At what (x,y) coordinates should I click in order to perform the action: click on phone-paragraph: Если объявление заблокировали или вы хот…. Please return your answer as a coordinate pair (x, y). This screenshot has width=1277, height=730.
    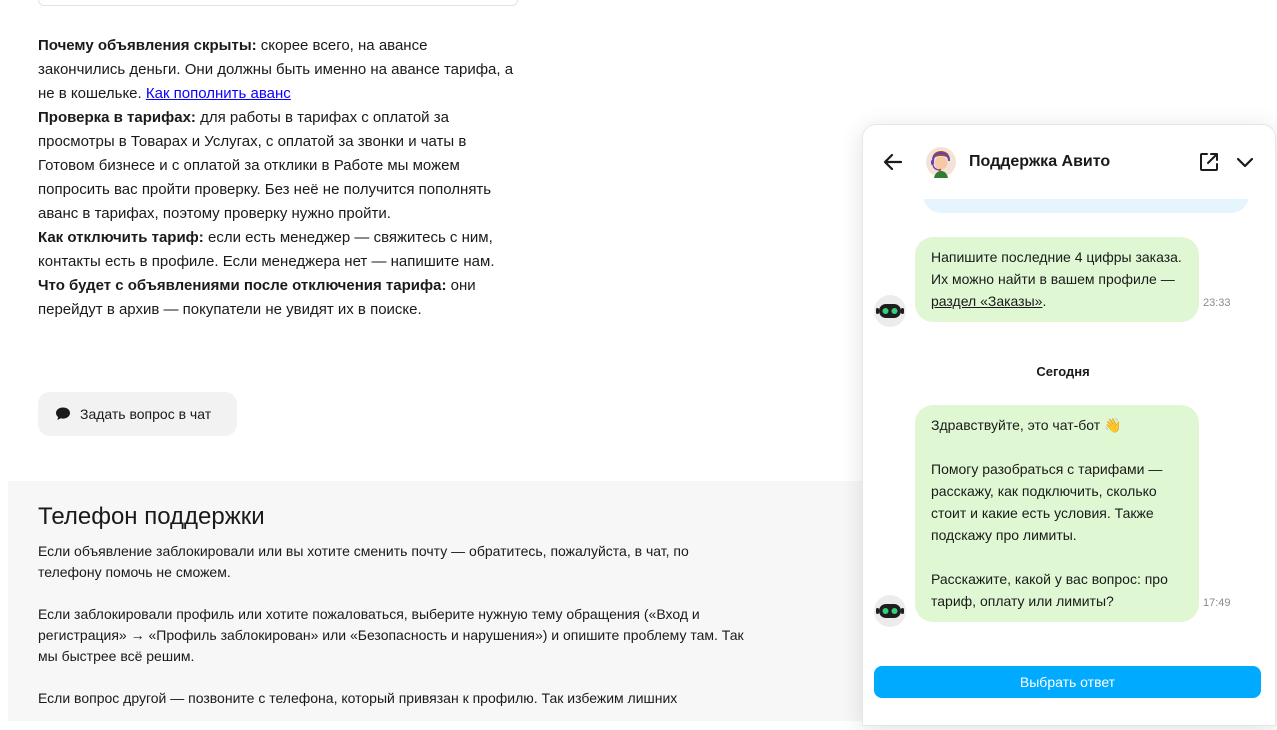
    Looking at the image, I should click on (363, 561).